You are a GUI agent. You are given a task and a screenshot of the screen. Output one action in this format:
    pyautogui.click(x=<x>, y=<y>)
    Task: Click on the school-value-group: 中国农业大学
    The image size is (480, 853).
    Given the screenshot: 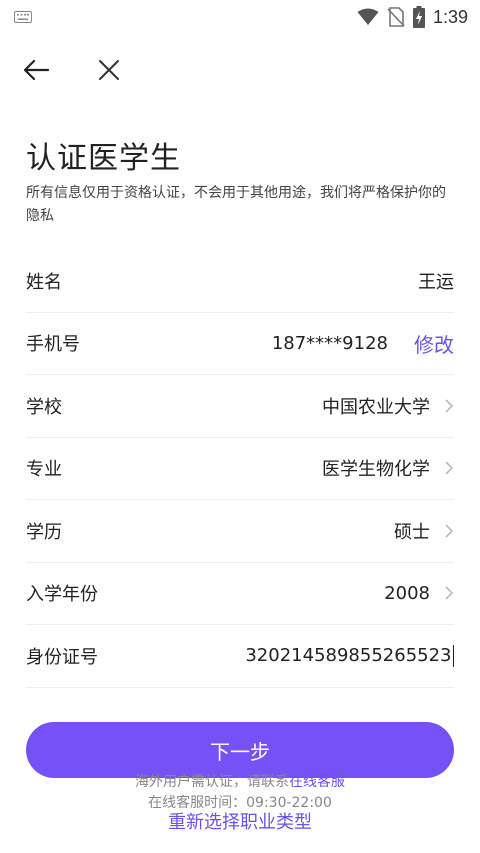 What is the action you would take?
    pyautogui.click(x=388, y=406)
    